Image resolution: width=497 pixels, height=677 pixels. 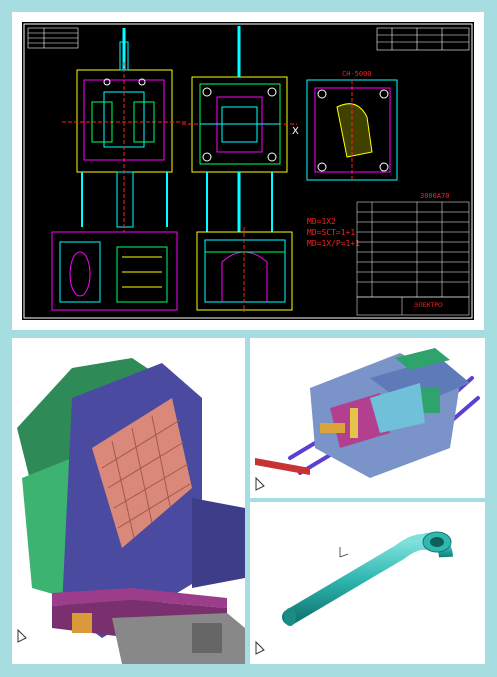 I want to click on bottom-center-section, so click(x=244, y=269).